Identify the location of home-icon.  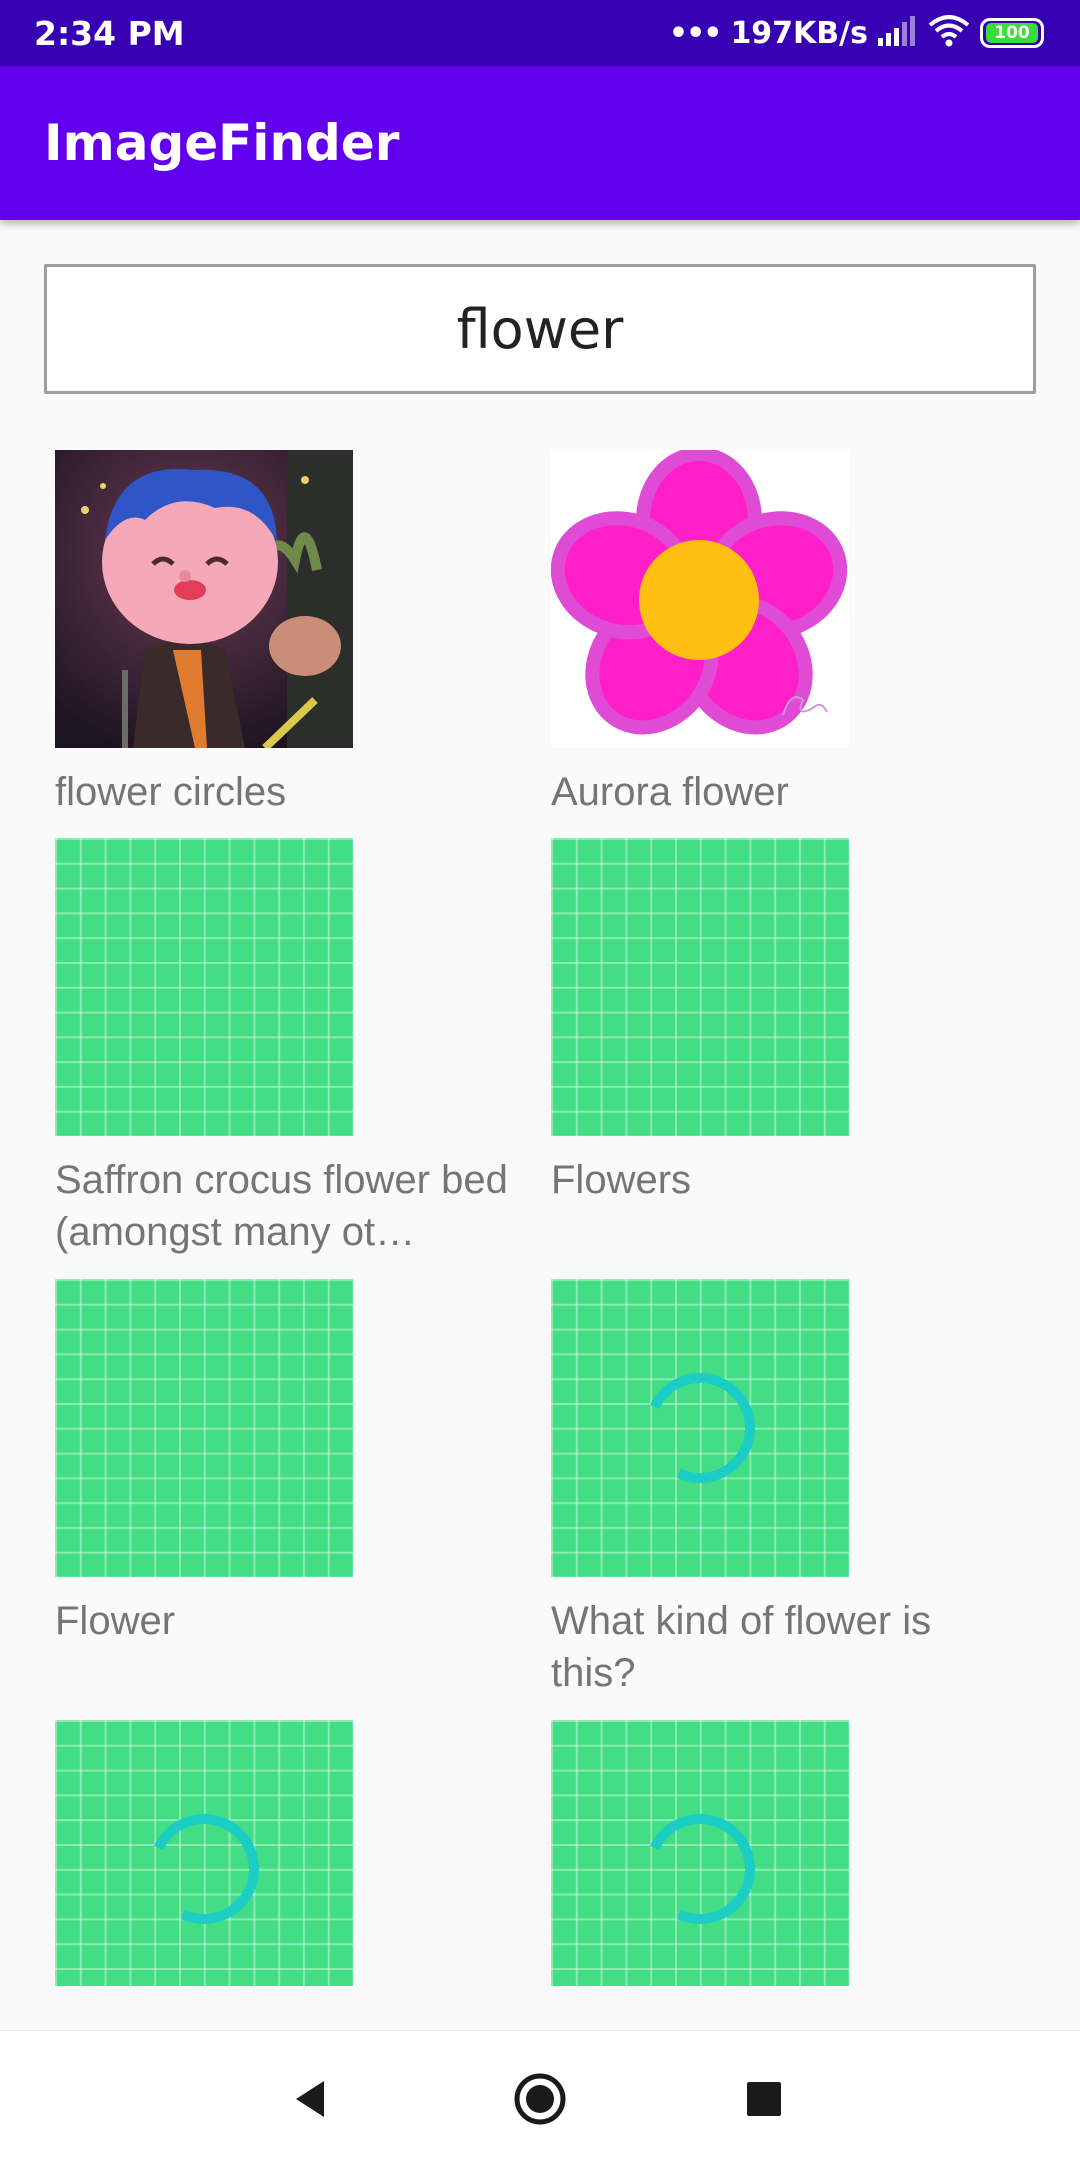
(540, 2099).